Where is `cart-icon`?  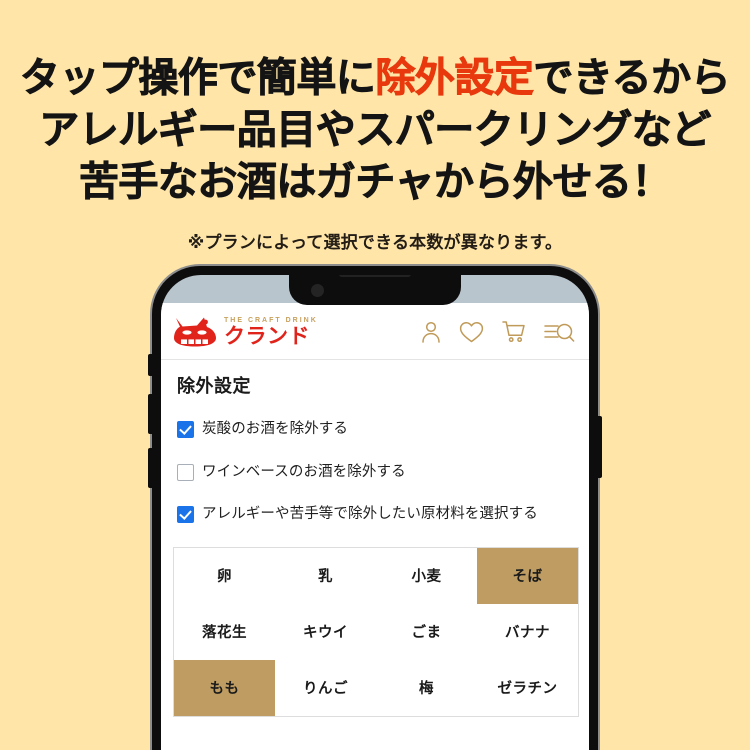
cart-icon is located at coordinates (513, 332).